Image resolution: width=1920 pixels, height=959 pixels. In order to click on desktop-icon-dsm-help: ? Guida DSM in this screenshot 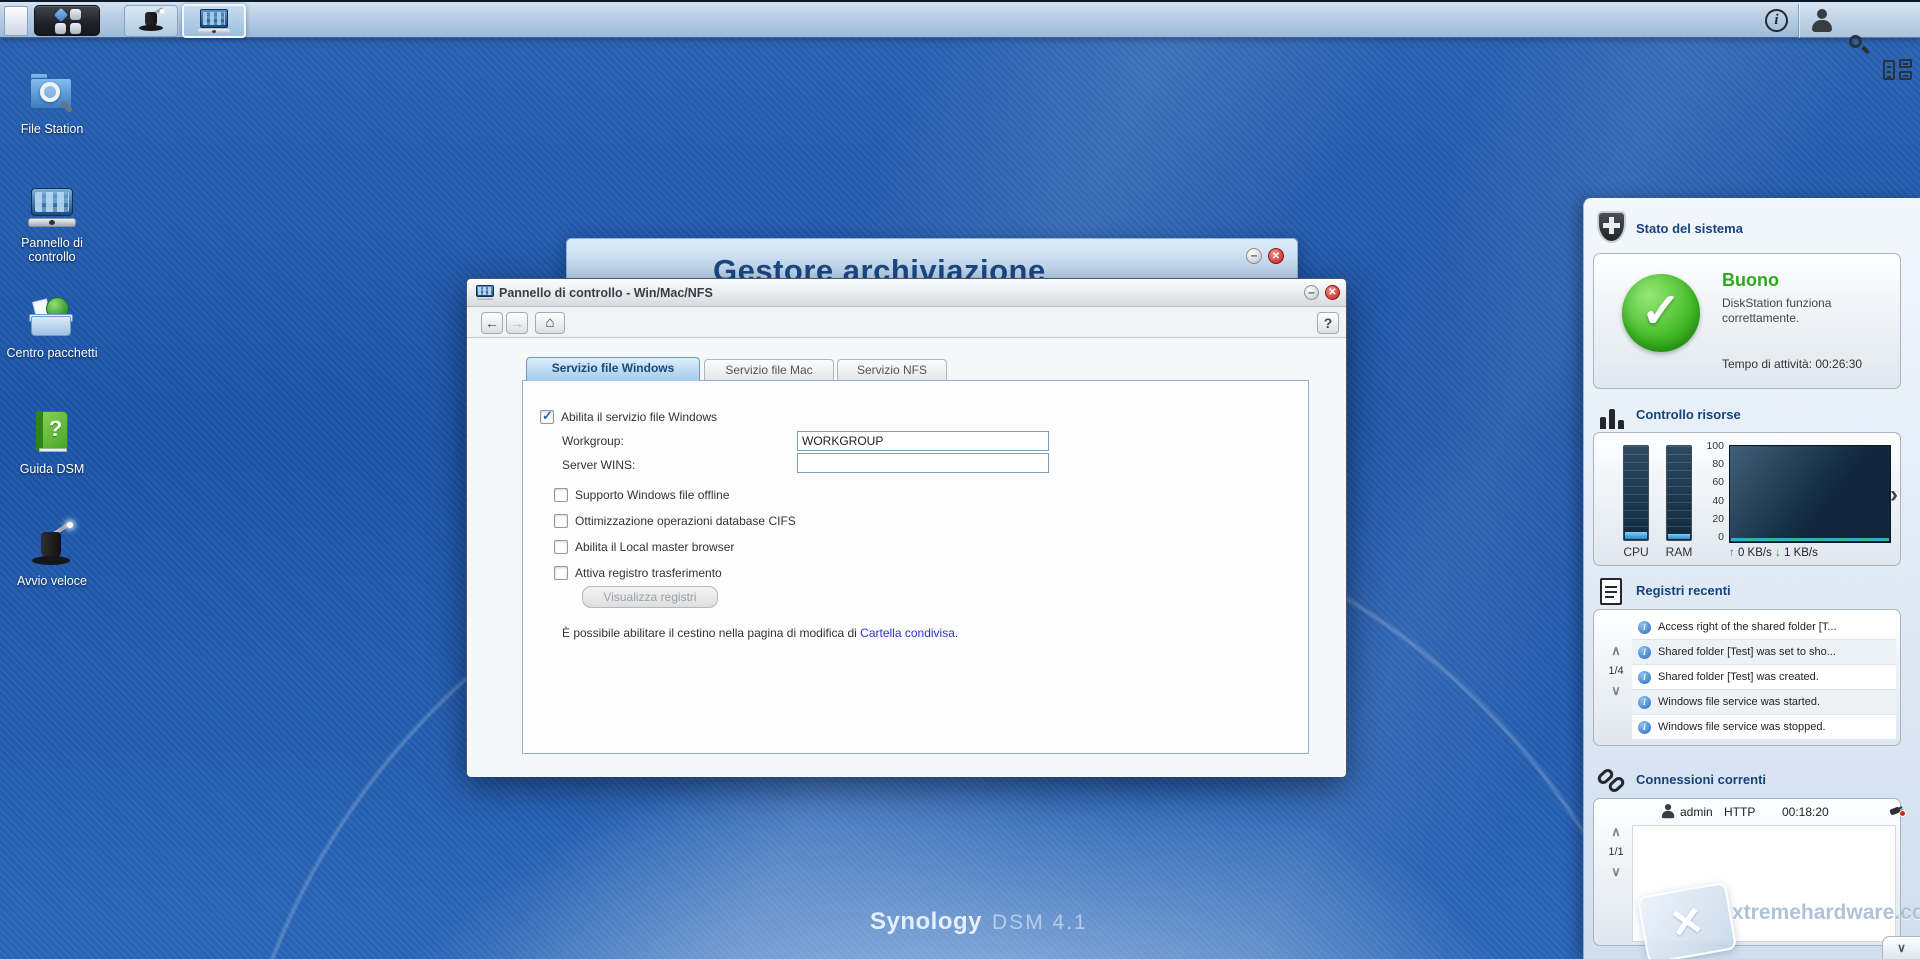, I will do `click(52, 442)`.